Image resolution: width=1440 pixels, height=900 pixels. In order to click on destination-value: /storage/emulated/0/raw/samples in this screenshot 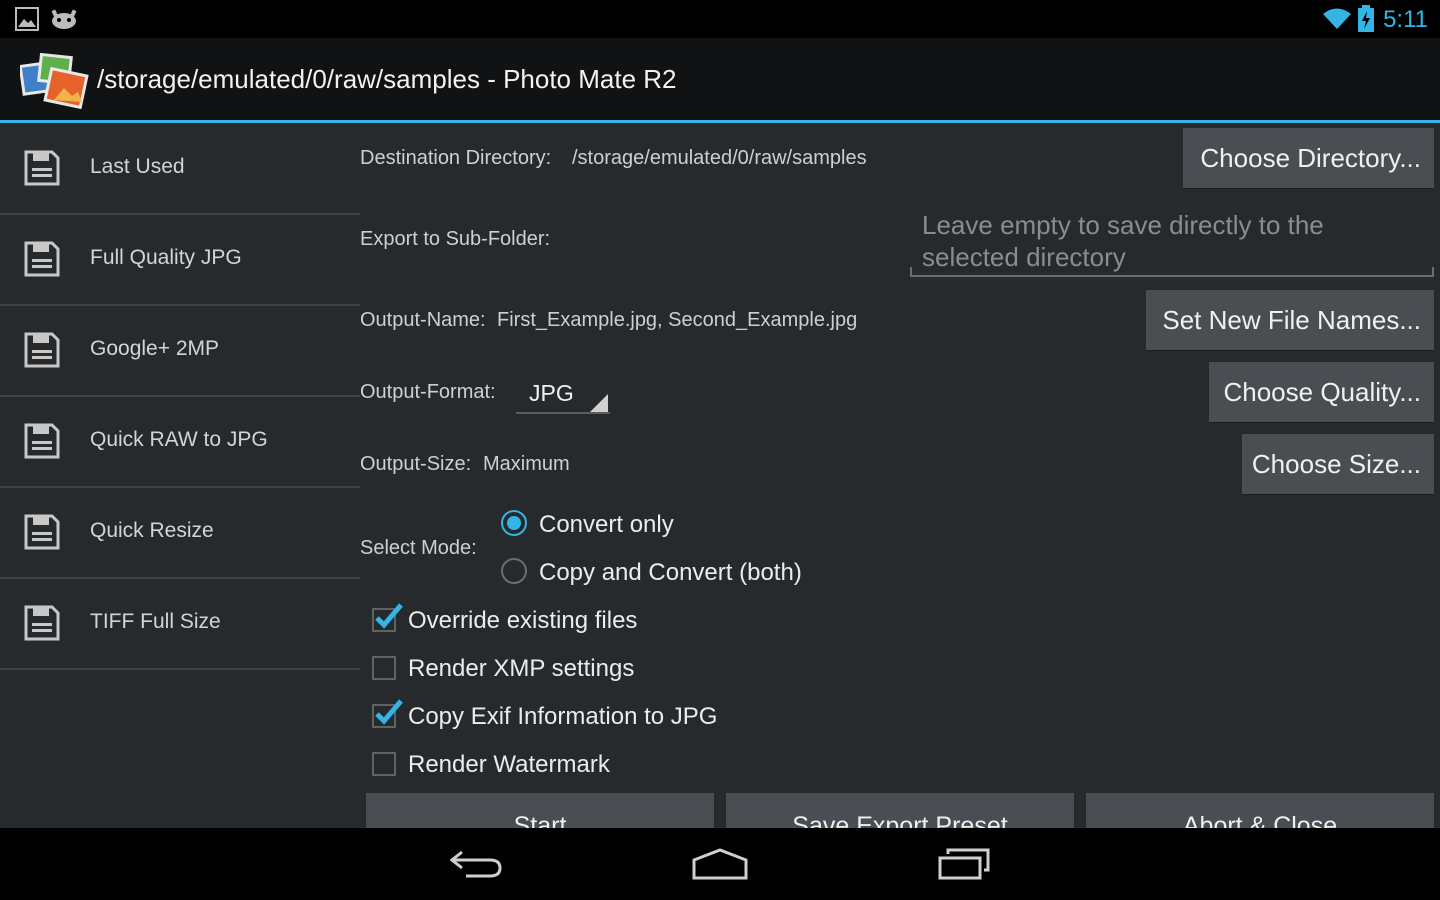, I will do `click(719, 158)`.